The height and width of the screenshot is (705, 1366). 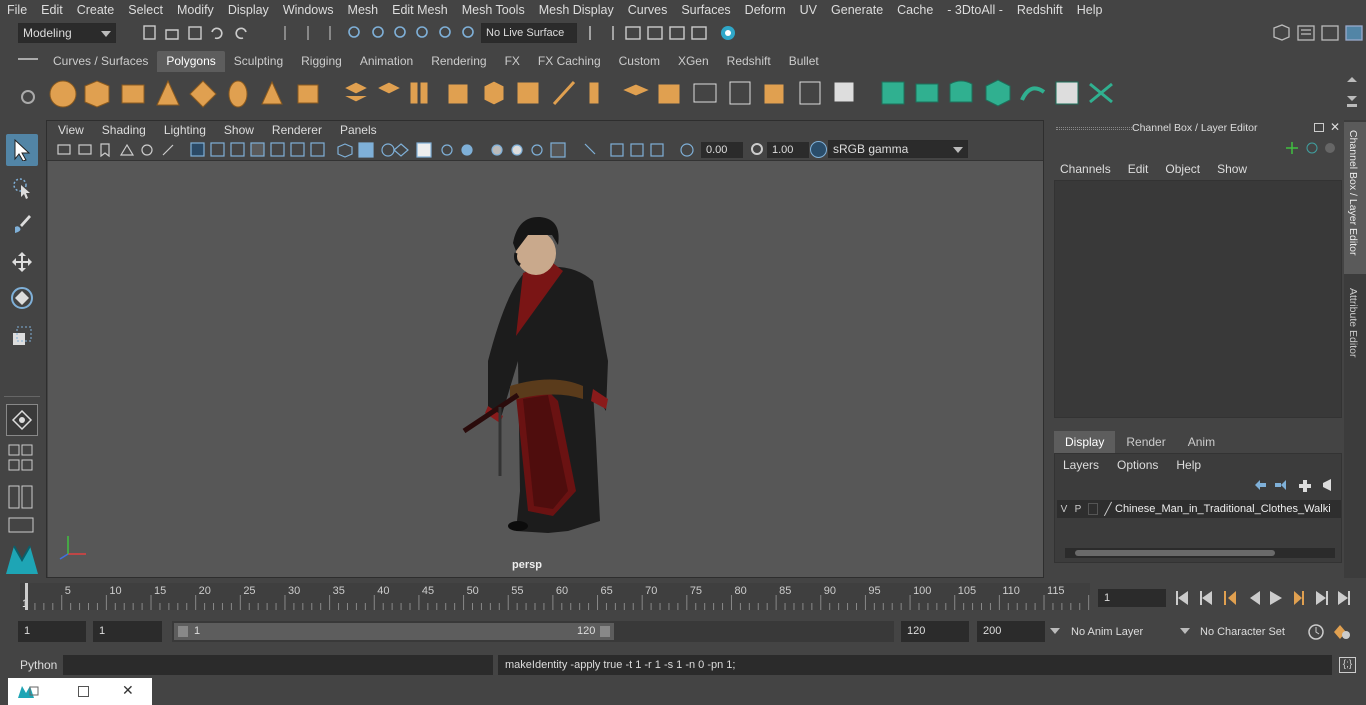 I want to click on shelf-tab-custom: Custom, so click(x=639, y=61).